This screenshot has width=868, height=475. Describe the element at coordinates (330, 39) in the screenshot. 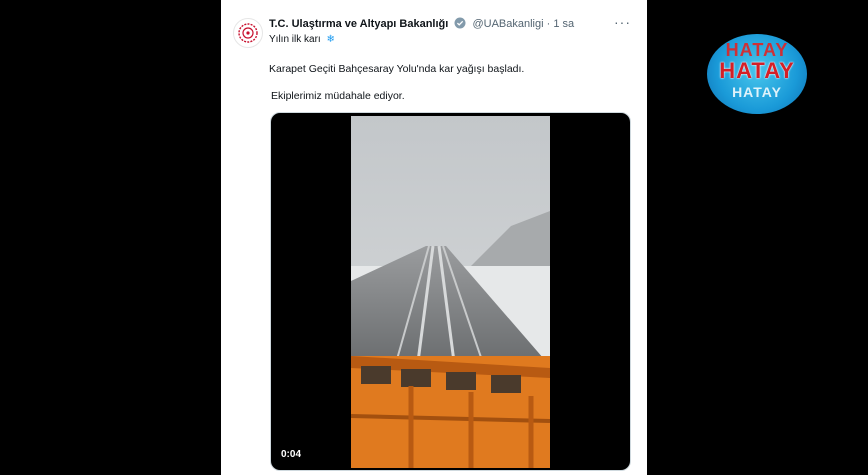

I see `snowflake-icon: ❄` at that location.